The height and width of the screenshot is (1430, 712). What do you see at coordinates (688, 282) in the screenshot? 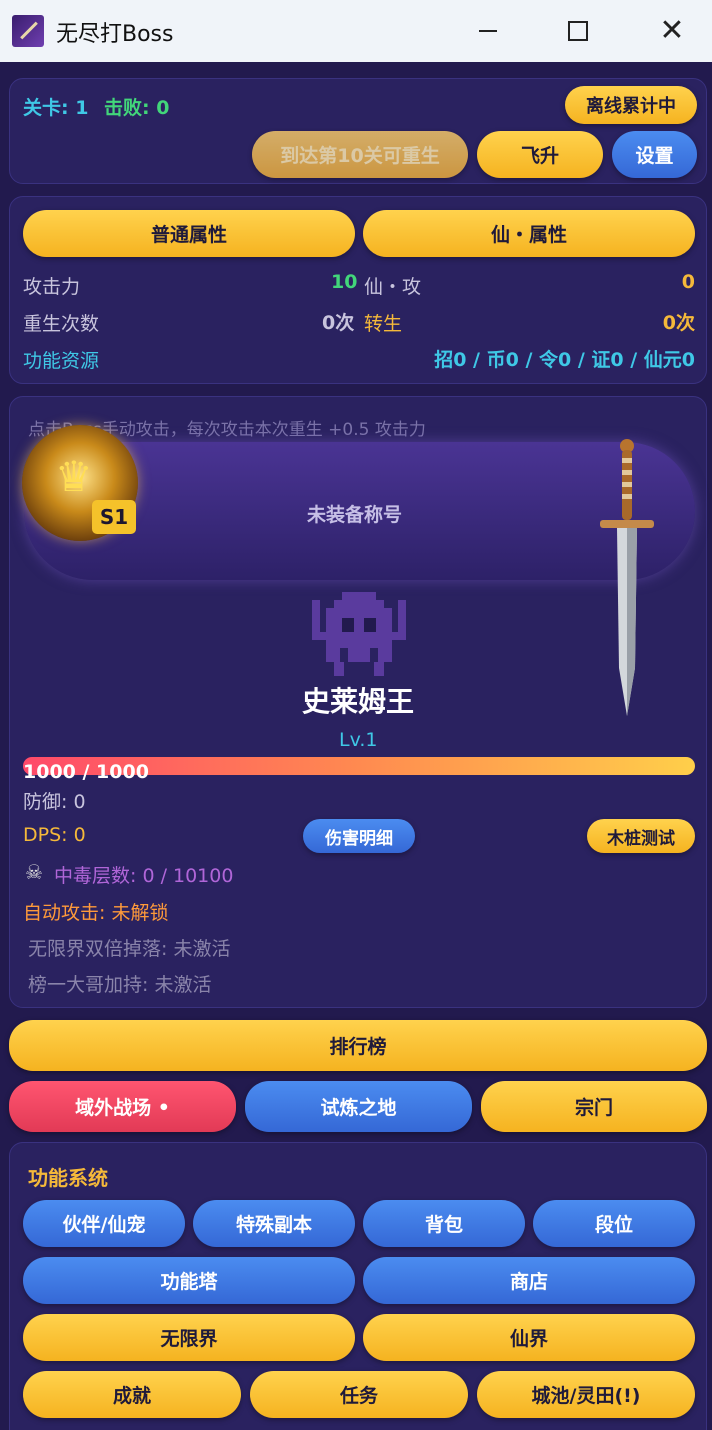
I see `immortal-attack-value: 0` at bounding box center [688, 282].